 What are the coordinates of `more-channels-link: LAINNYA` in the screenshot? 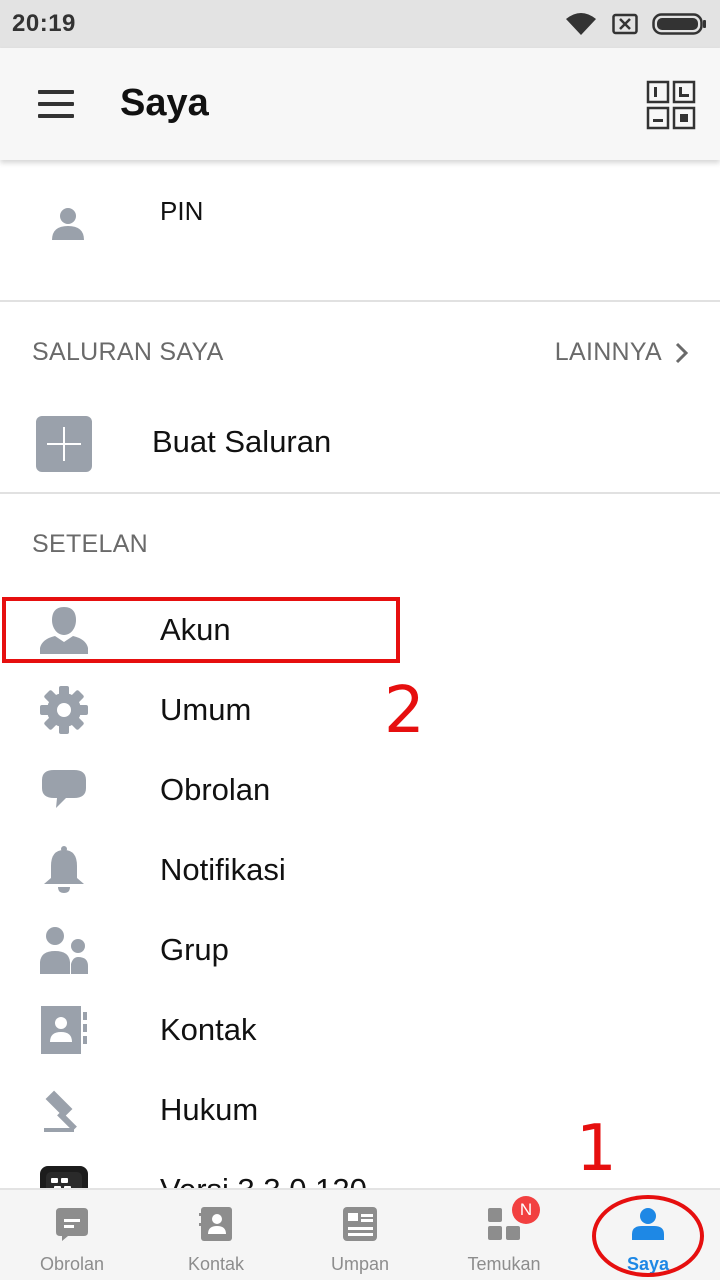 It's located at (622, 352).